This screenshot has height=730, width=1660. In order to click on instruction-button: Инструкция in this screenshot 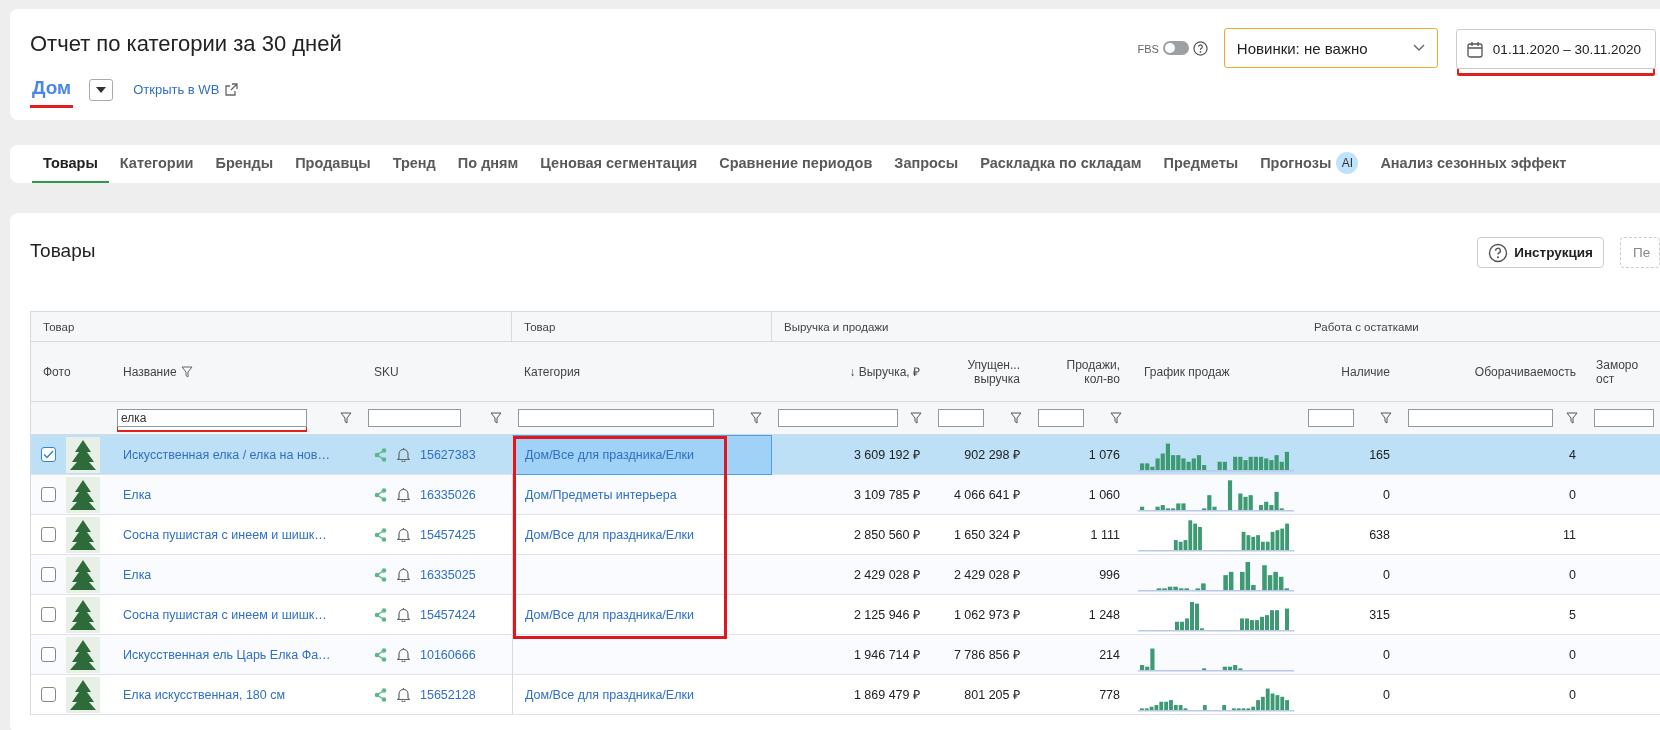, I will do `click(1540, 252)`.